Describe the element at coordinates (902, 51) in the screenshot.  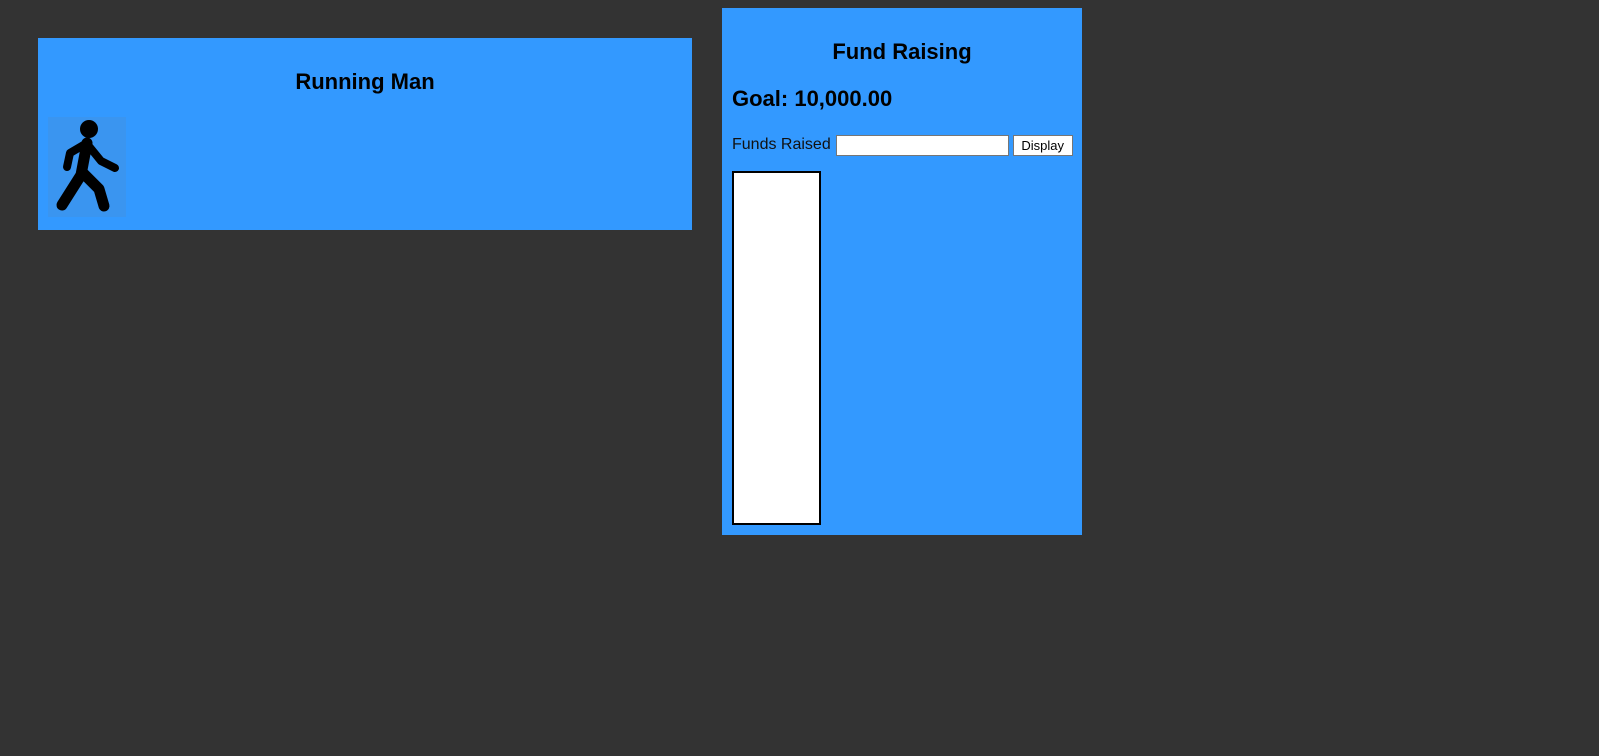
I see `fund-raising-title: Fund Raising` at that location.